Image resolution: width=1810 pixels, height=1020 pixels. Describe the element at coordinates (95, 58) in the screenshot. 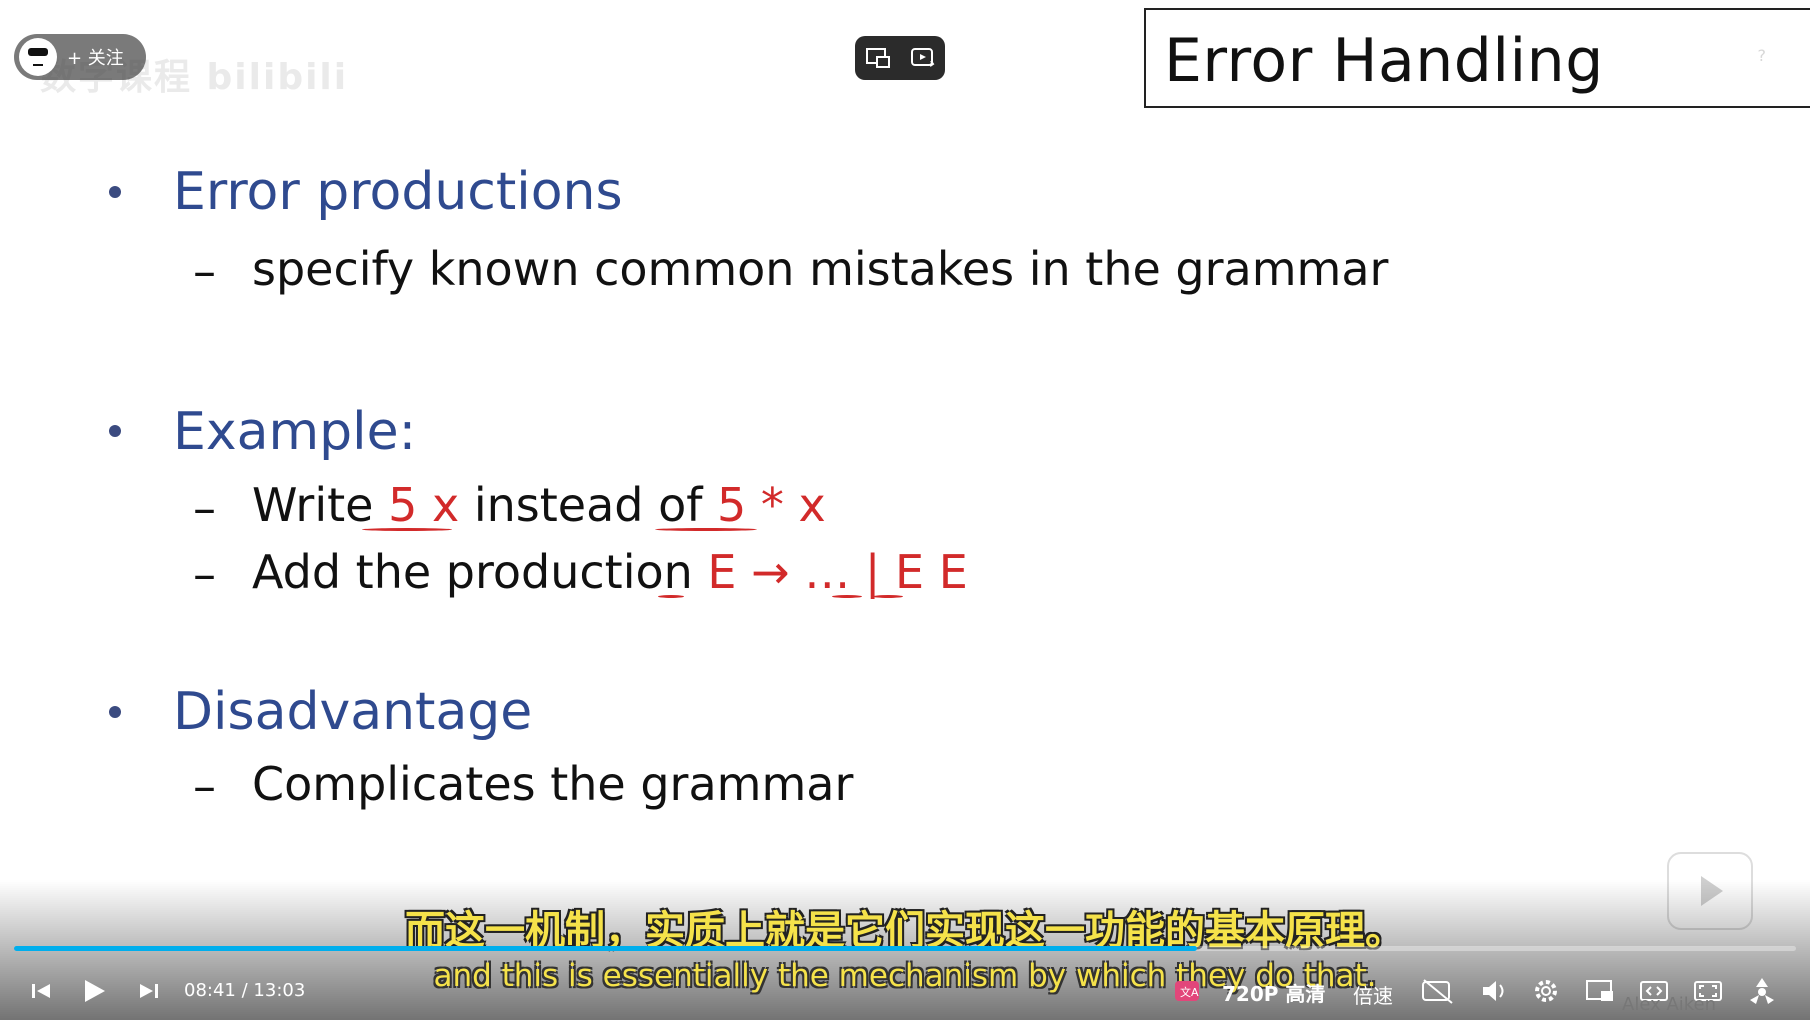

I see `follow-label: + 关注` at that location.